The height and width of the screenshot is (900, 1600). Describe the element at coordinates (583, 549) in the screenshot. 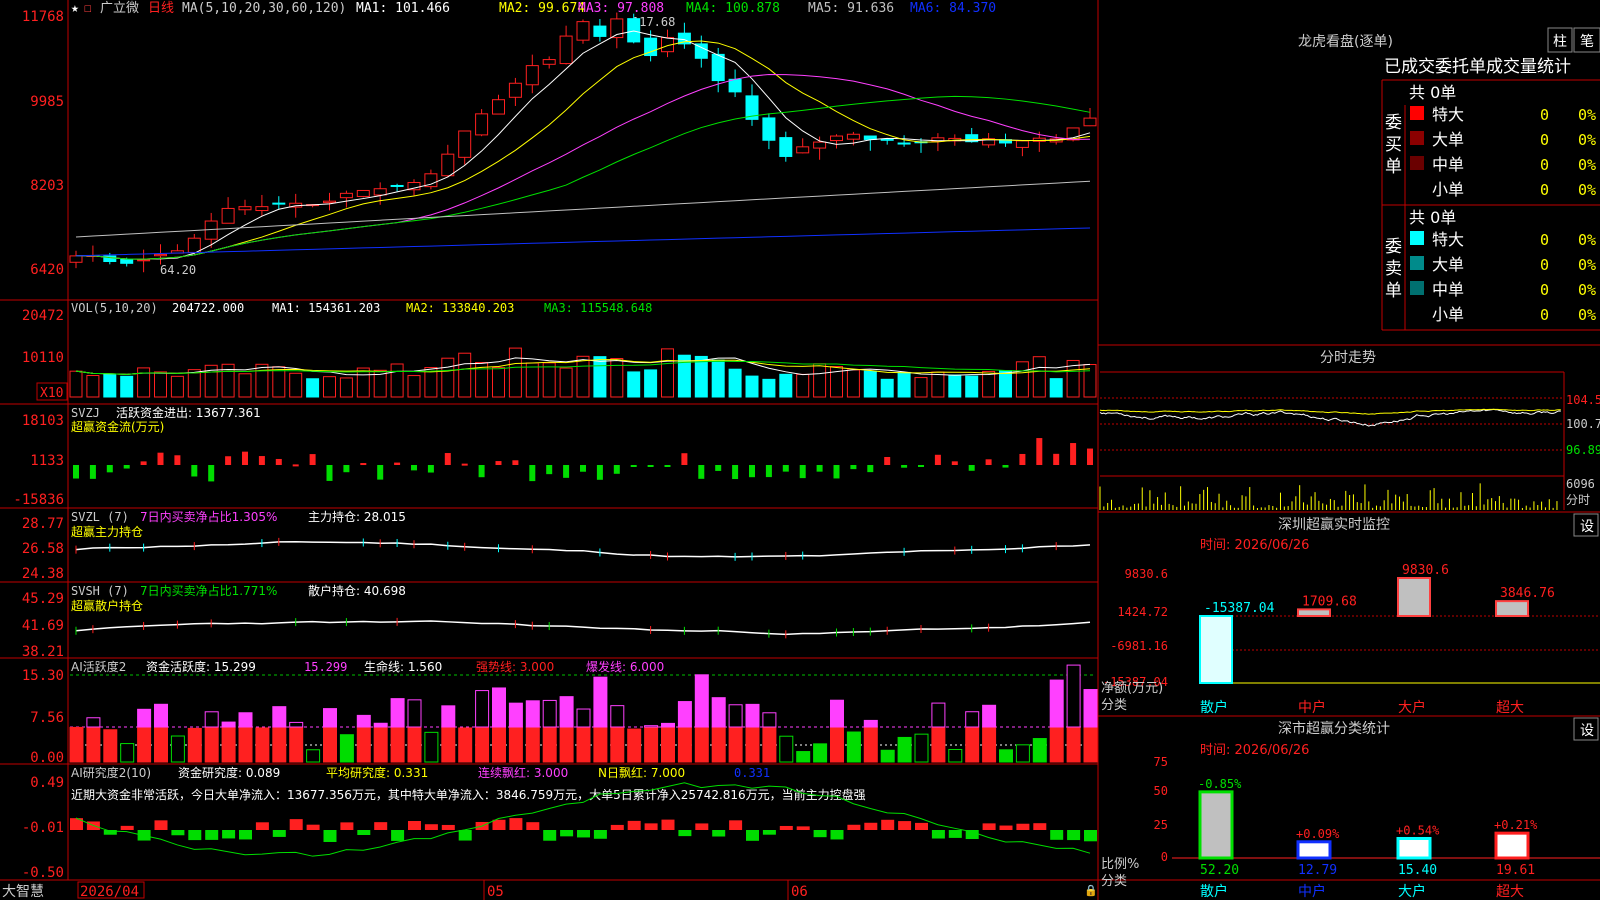

I see `svzl-line-path` at that location.